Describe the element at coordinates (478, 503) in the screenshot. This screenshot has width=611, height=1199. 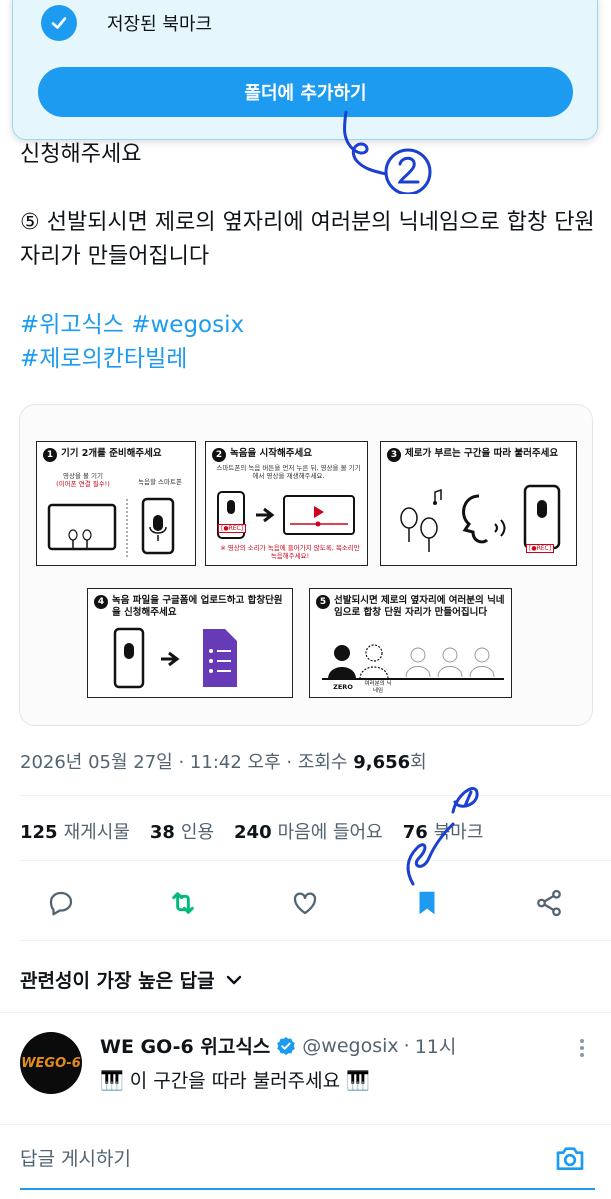
I see `guide-step-3: 3 제로가 부르는 구간을 따라 불러주세요 [●REC]` at that location.